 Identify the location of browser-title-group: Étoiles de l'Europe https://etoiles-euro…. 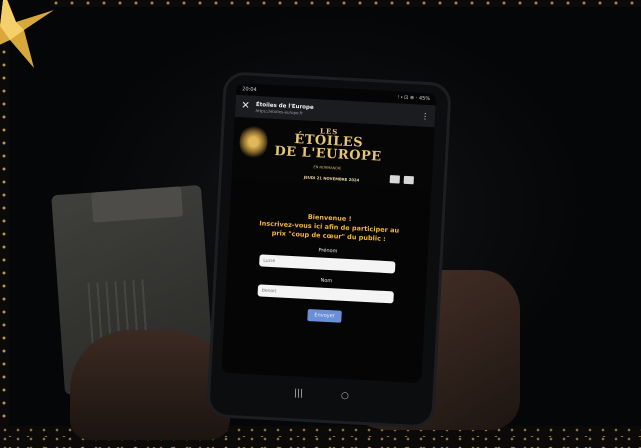
(335, 110).